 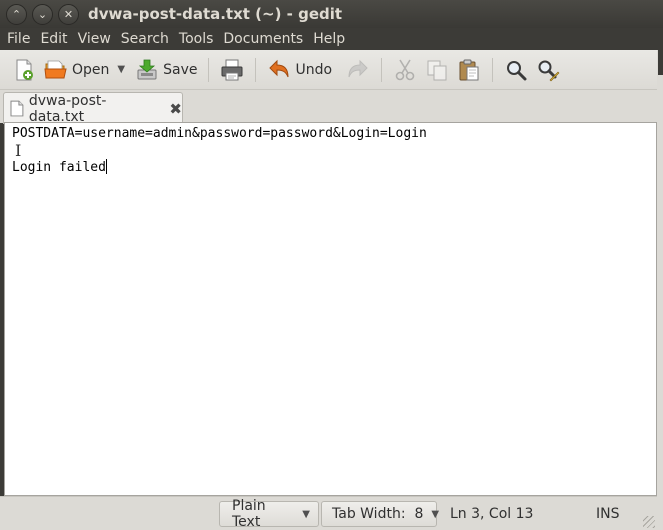 I want to click on menu-search: Search, so click(x=145, y=39).